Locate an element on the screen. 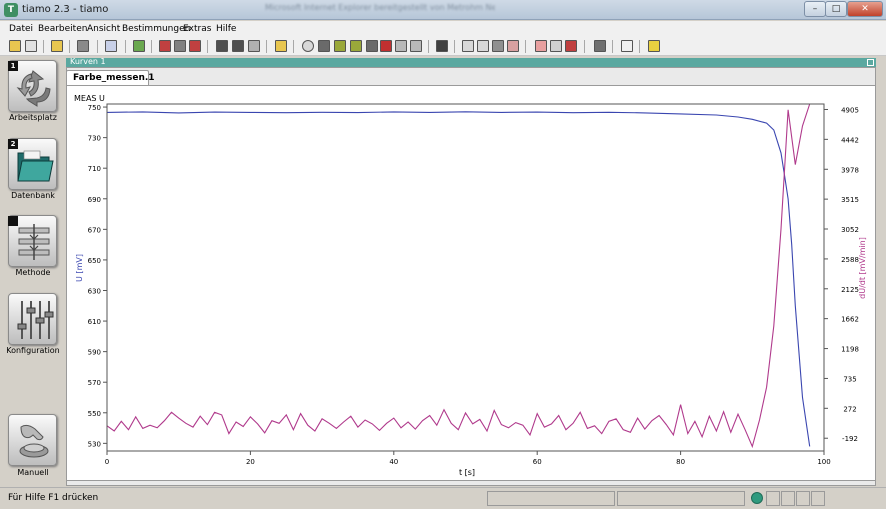 This screenshot has width=886, height=509. chart-icon is located at coordinates (541, 46).